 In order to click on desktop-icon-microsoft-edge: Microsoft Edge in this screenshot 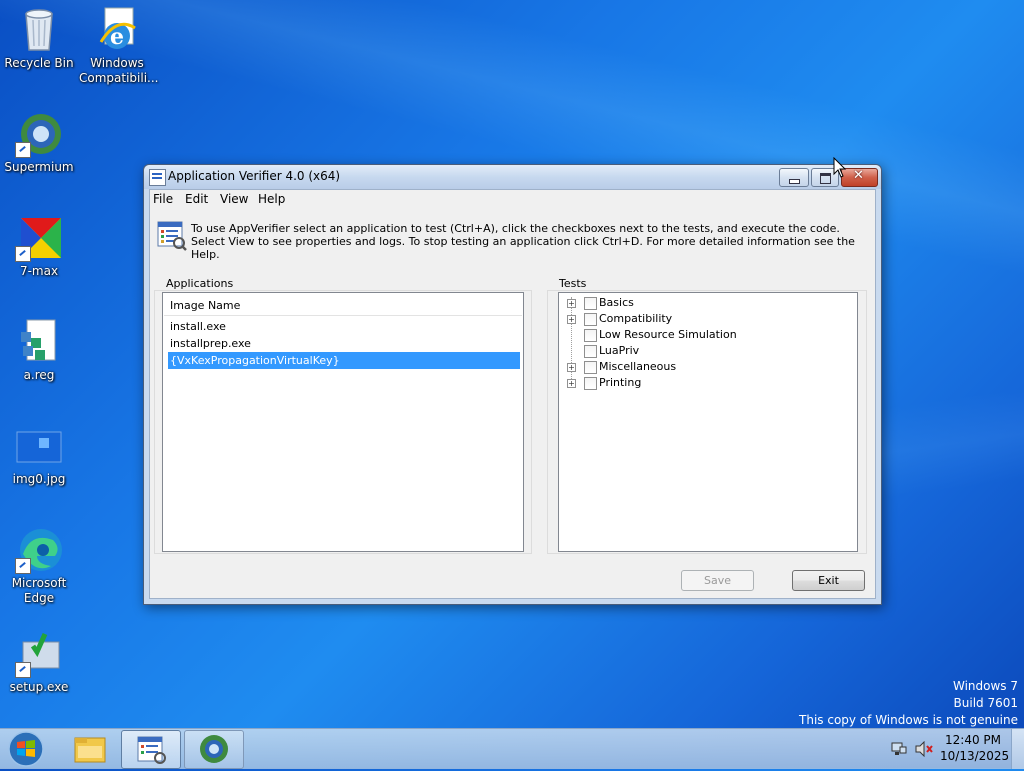, I will do `click(39, 566)`.